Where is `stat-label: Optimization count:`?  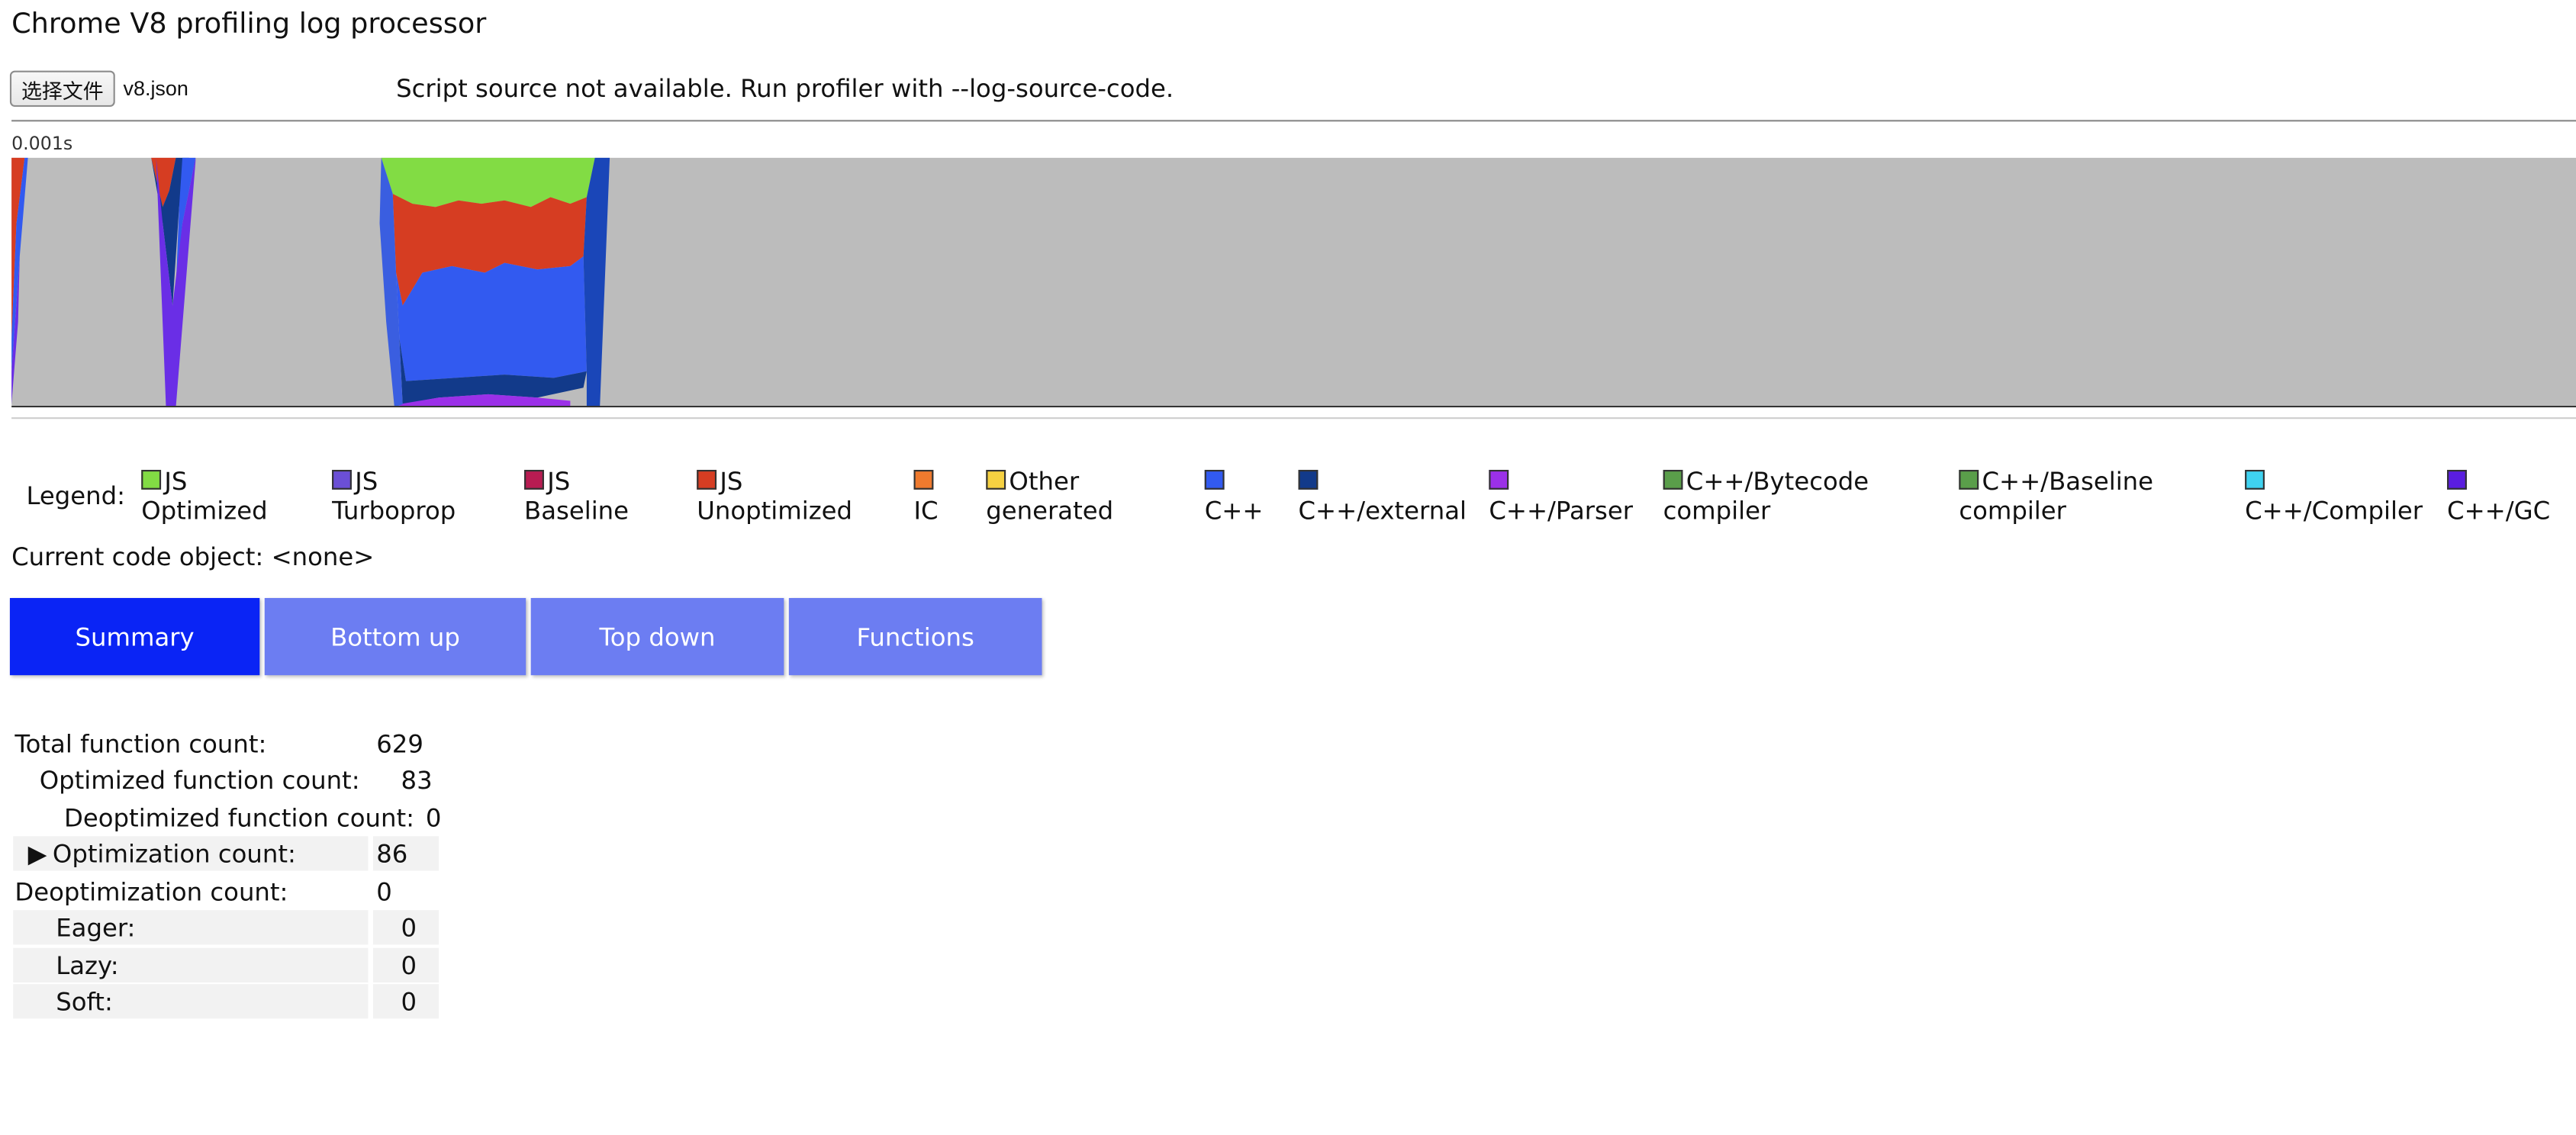 stat-label: Optimization count: is located at coordinates (174, 854).